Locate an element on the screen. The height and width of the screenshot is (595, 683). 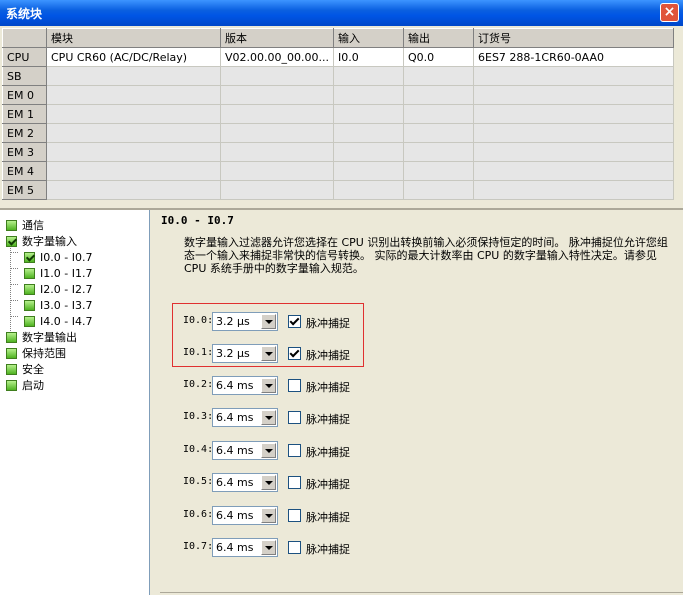
table-row: EM 2 is located at coordinates (338, 133).